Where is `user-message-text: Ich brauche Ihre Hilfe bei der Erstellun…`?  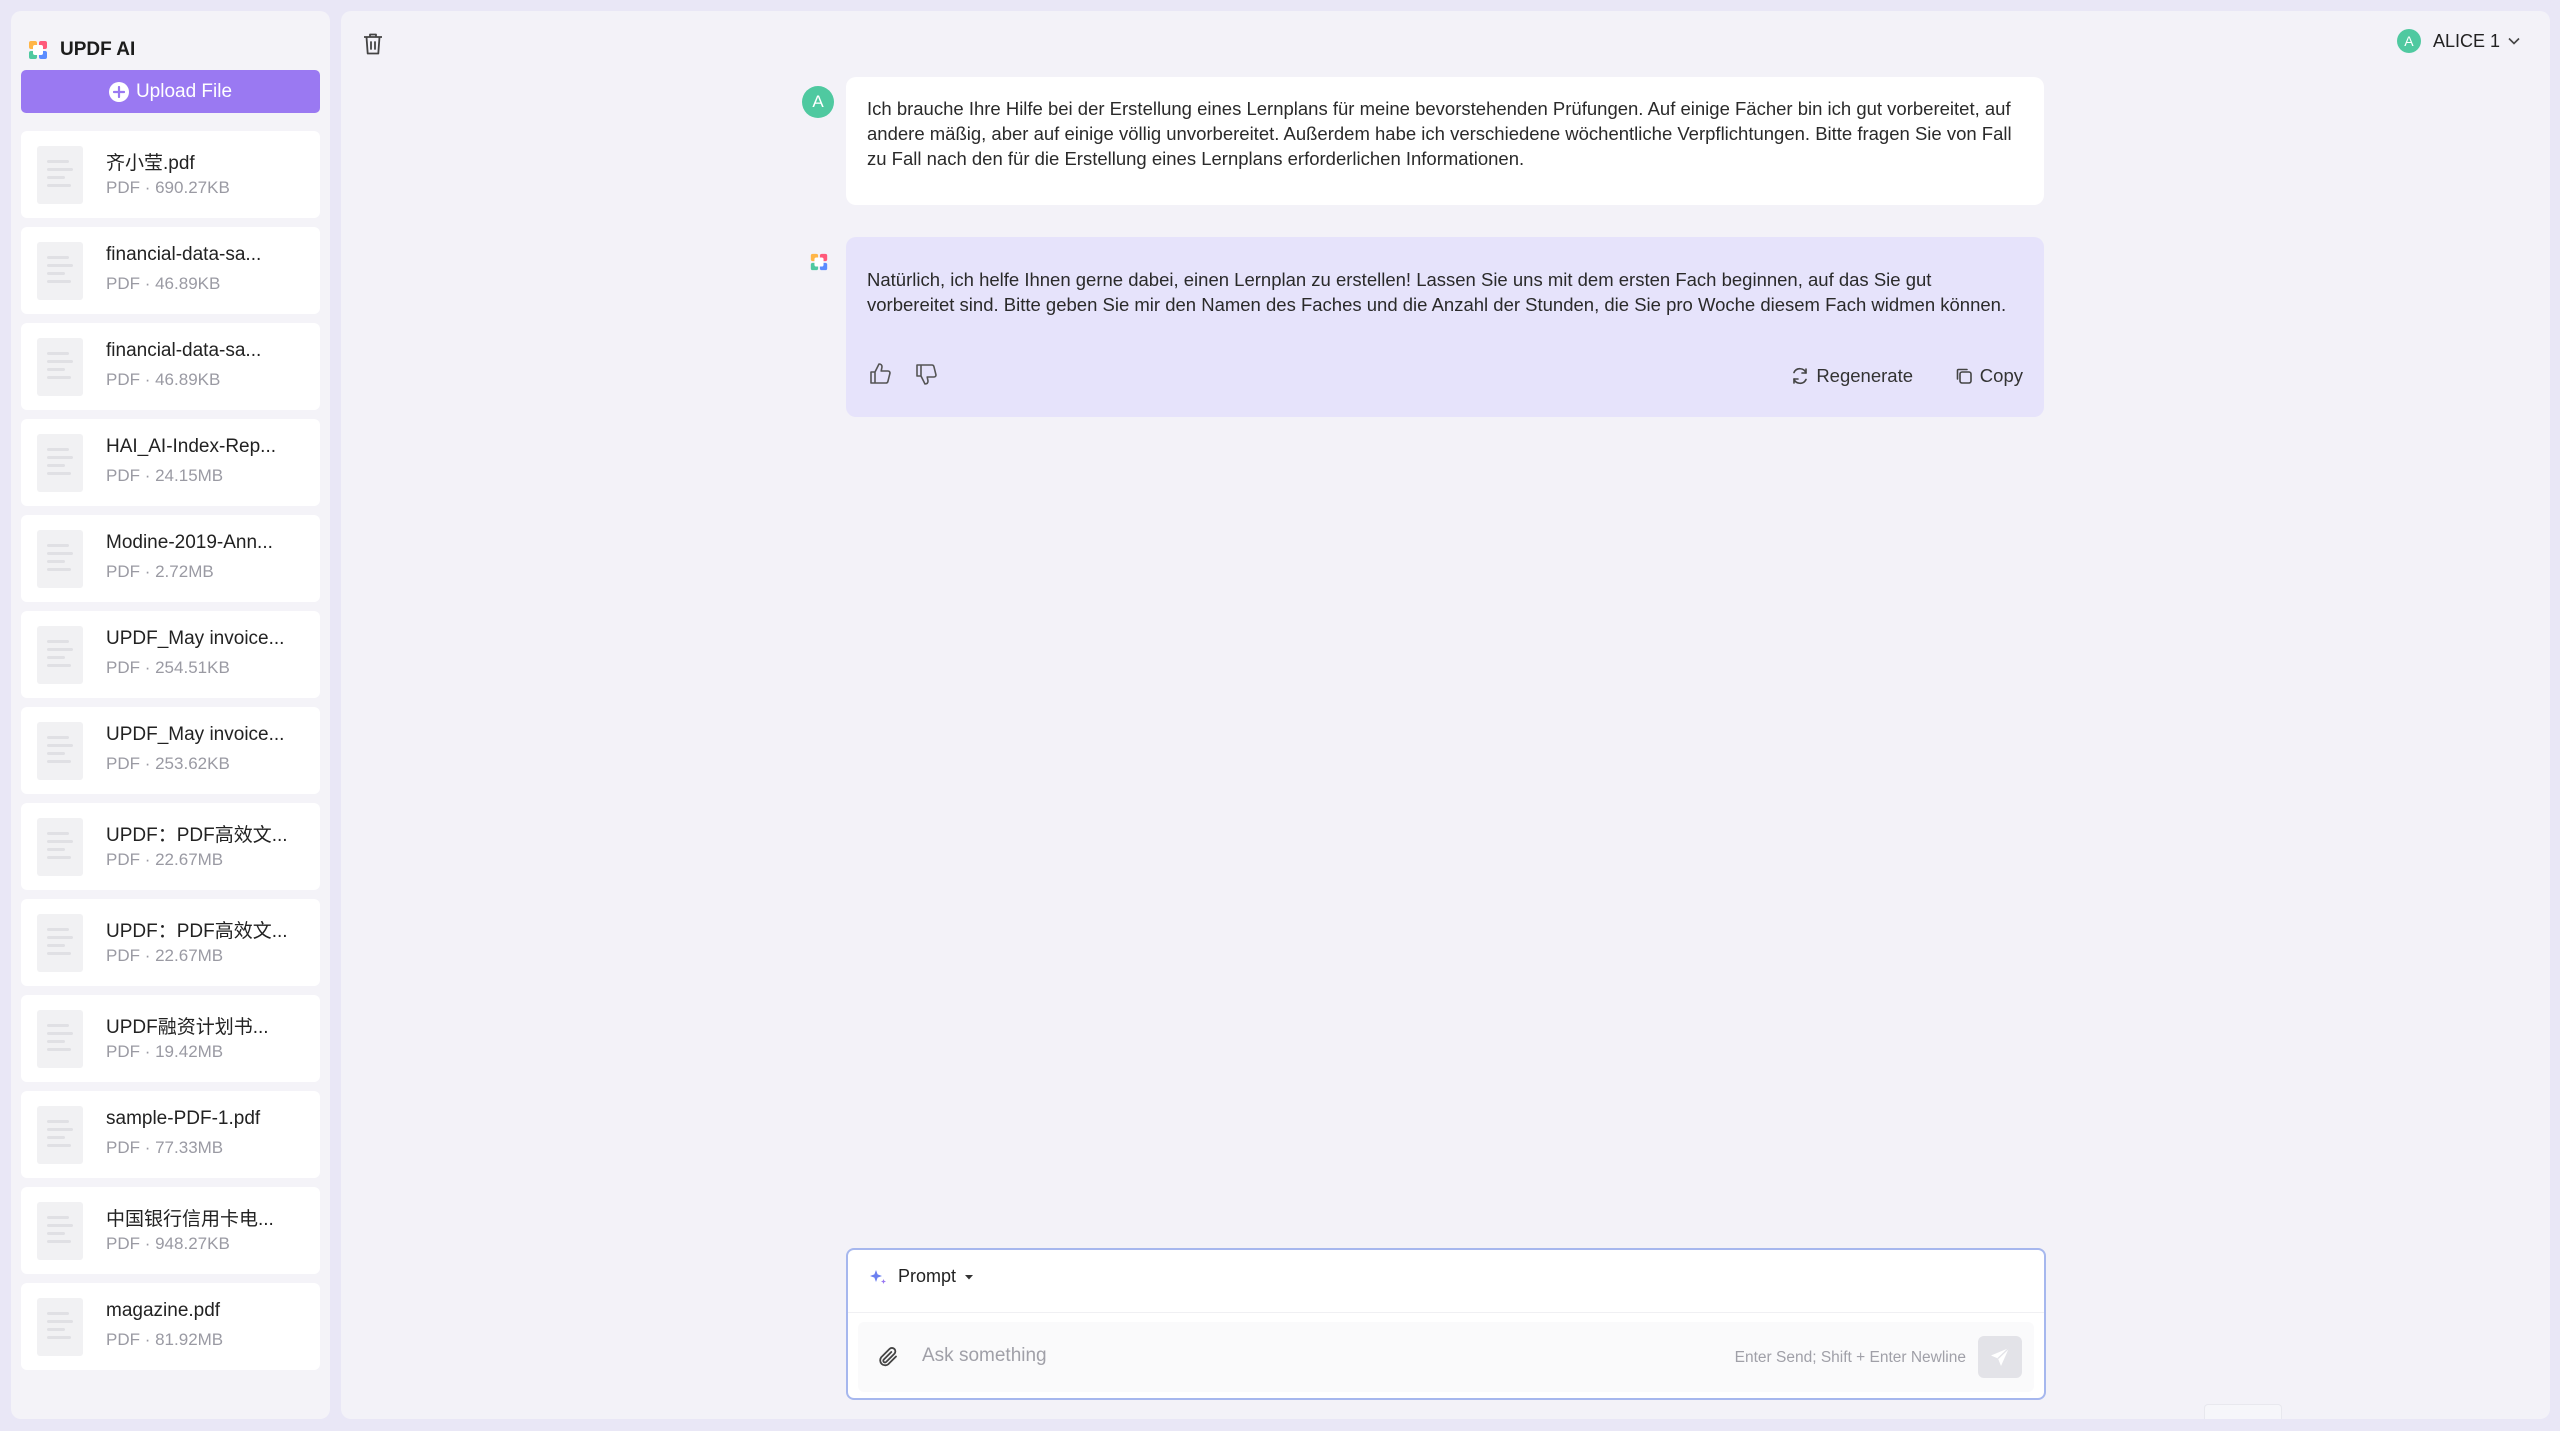
user-message-text: Ich brauche Ihre Hilfe bei der Erstellun… is located at coordinates (1439, 133).